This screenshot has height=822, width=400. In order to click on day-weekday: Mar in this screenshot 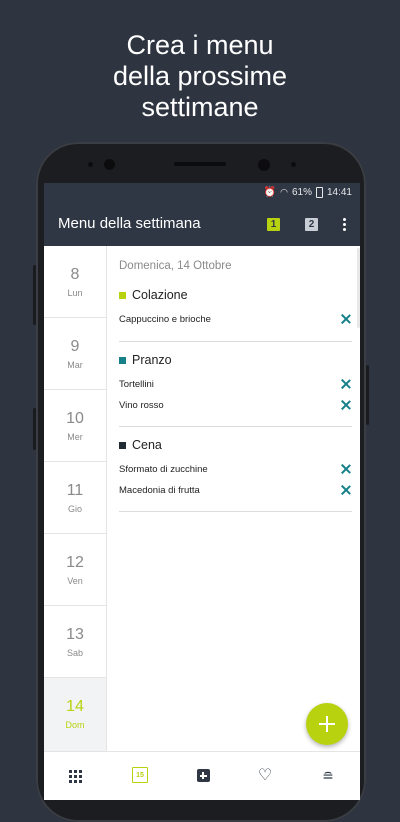, I will do `click(75, 365)`.